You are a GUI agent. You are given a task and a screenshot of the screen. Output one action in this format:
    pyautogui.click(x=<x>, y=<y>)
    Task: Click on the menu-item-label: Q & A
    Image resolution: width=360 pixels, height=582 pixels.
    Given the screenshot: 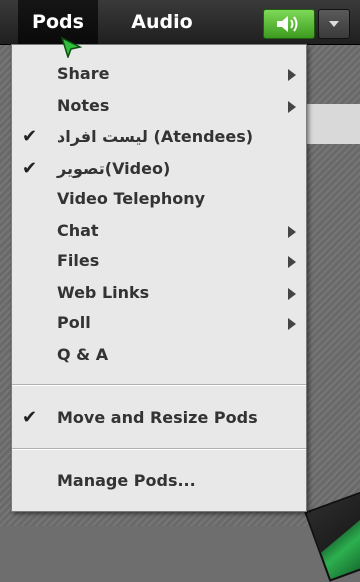 What is the action you would take?
    pyautogui.click(x=83, y=354)
    